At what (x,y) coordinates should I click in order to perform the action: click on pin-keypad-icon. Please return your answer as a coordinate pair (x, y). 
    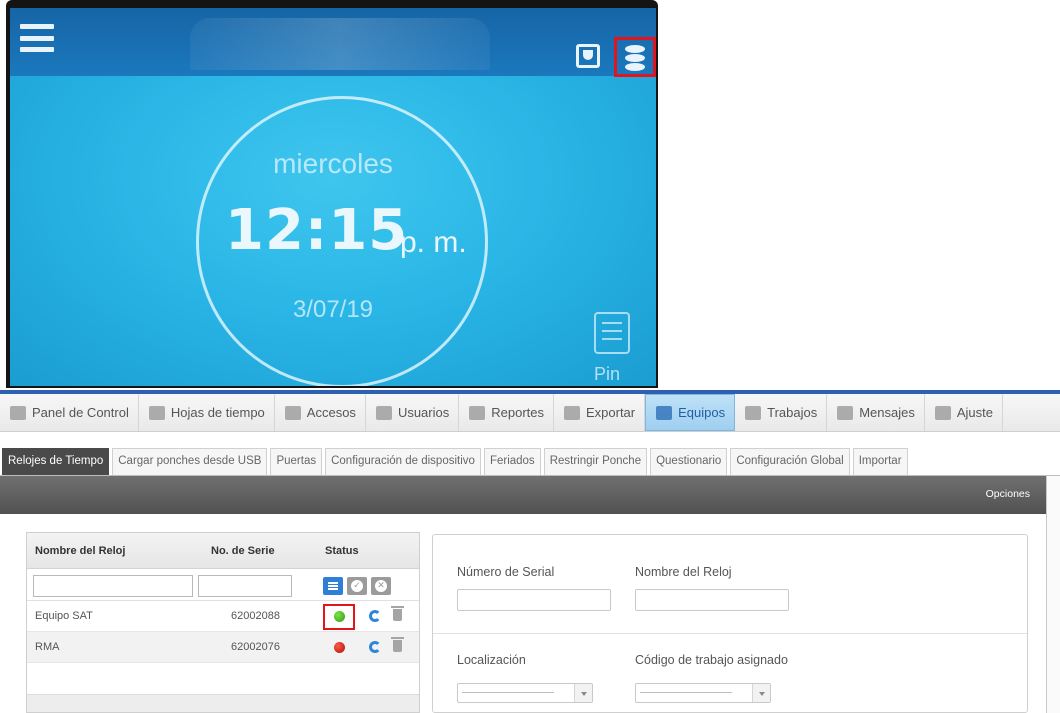
    Looking at the image, I should click on (612, 333).